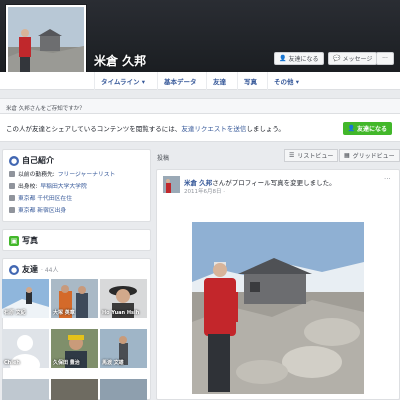 Image resolution: width=400 pixels, height=400 pixels. I want to click on location-pin-icon, so click(12, 209).